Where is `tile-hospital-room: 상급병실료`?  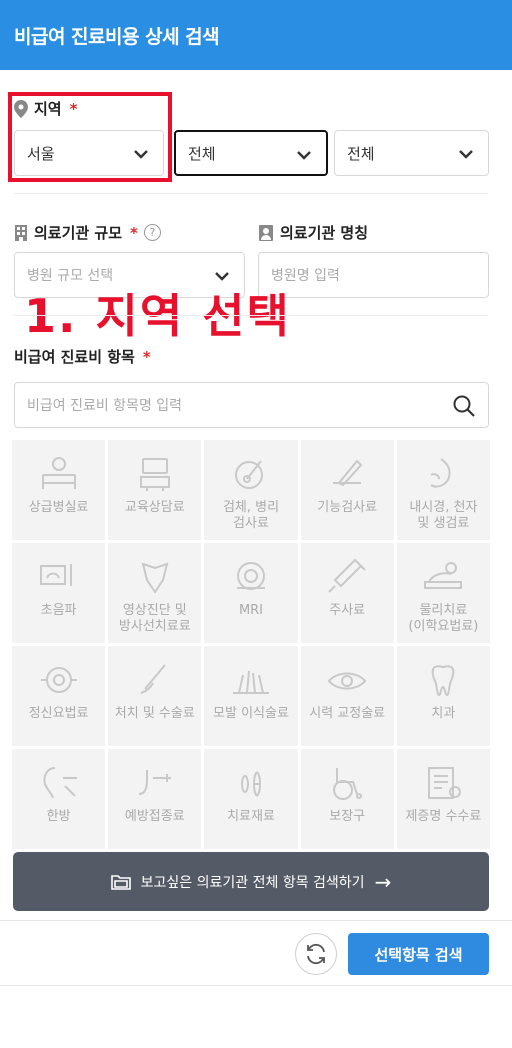 tile-hospital-room: 상급병실료 is located at coordinates (59, 490).